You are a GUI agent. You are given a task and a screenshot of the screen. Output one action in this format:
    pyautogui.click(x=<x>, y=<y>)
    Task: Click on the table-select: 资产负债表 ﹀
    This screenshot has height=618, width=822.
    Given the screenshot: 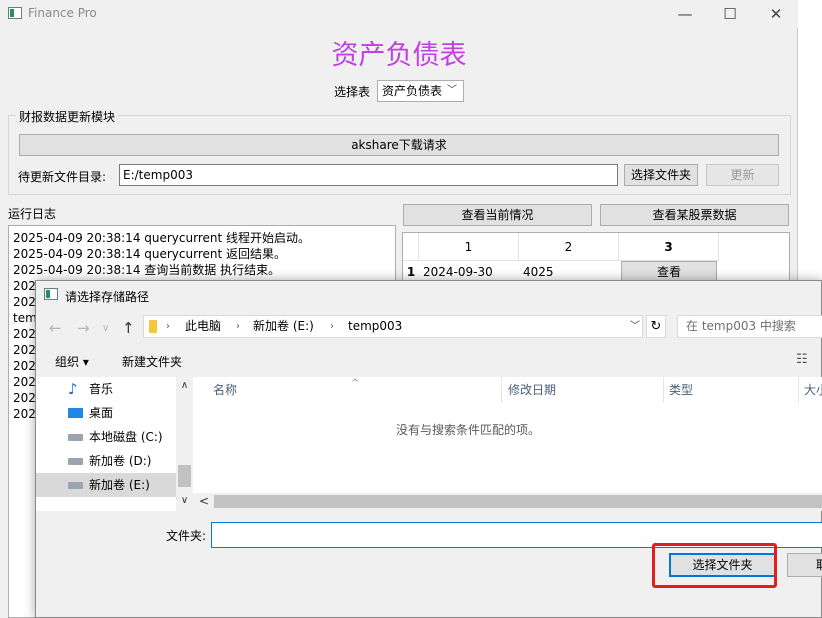 What is the action you would take?
    pyautogui.click(x=420, y=91)
    